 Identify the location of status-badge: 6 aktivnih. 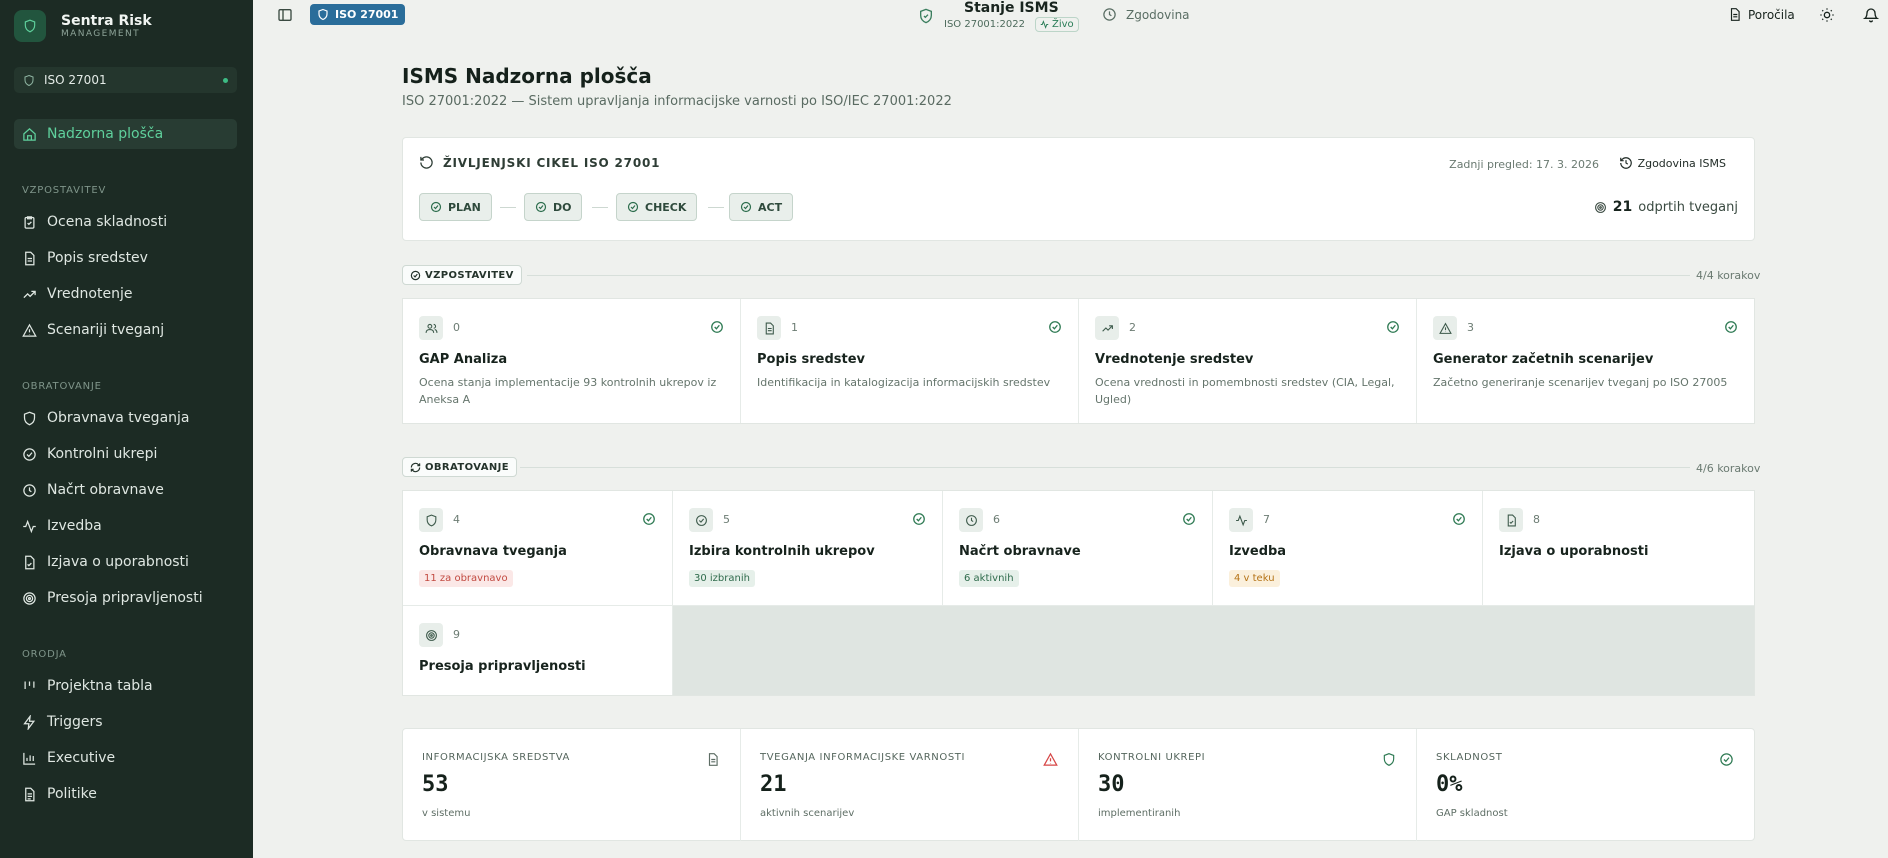
(989, 578).